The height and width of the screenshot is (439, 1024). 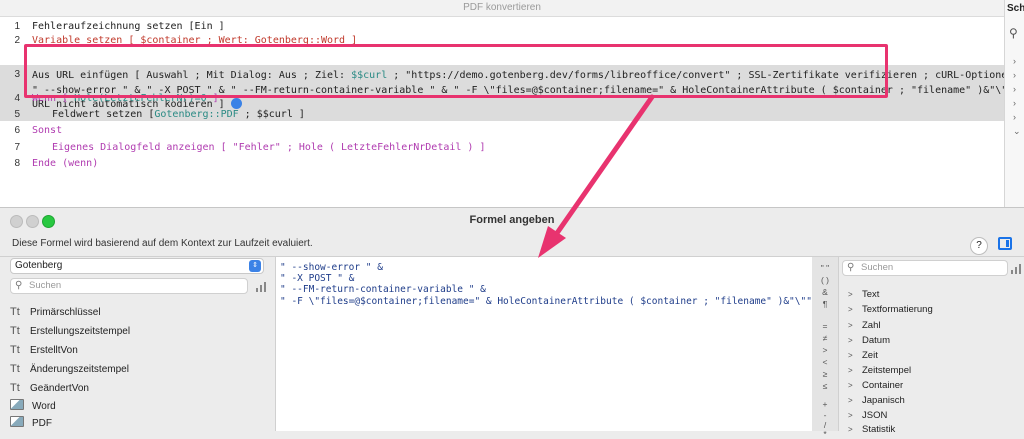 I want to click on formula-line: " --show-error " &, so click(x=331, y=268).